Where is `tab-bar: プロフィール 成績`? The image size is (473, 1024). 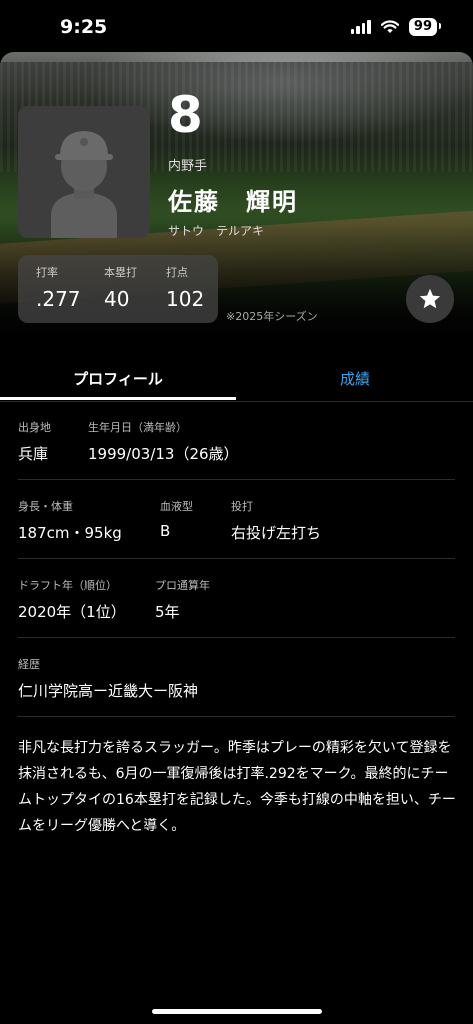
tab-bar: プロフィール 成績 is located at coordinates (236, 381).